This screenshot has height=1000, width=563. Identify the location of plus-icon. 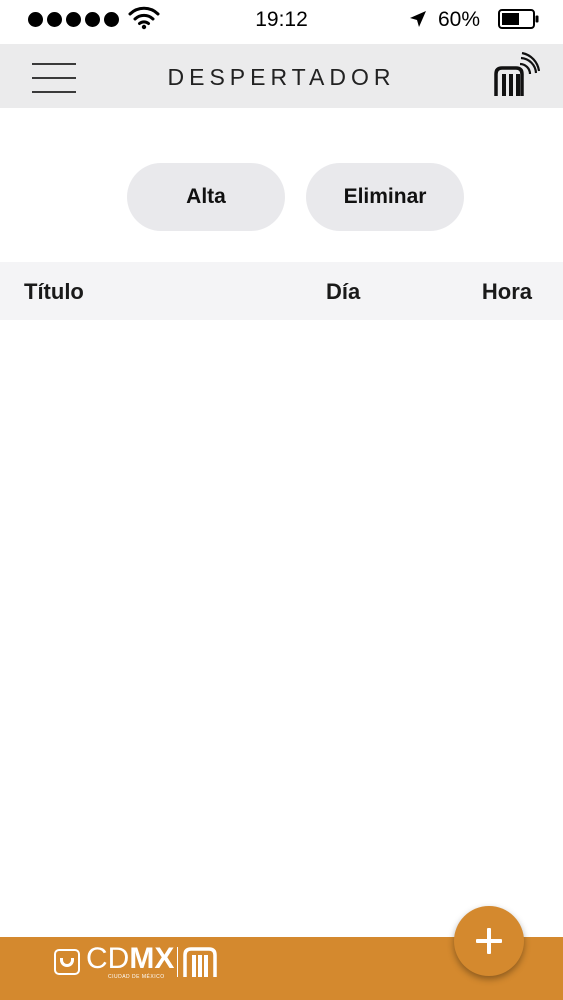
(489, 941).